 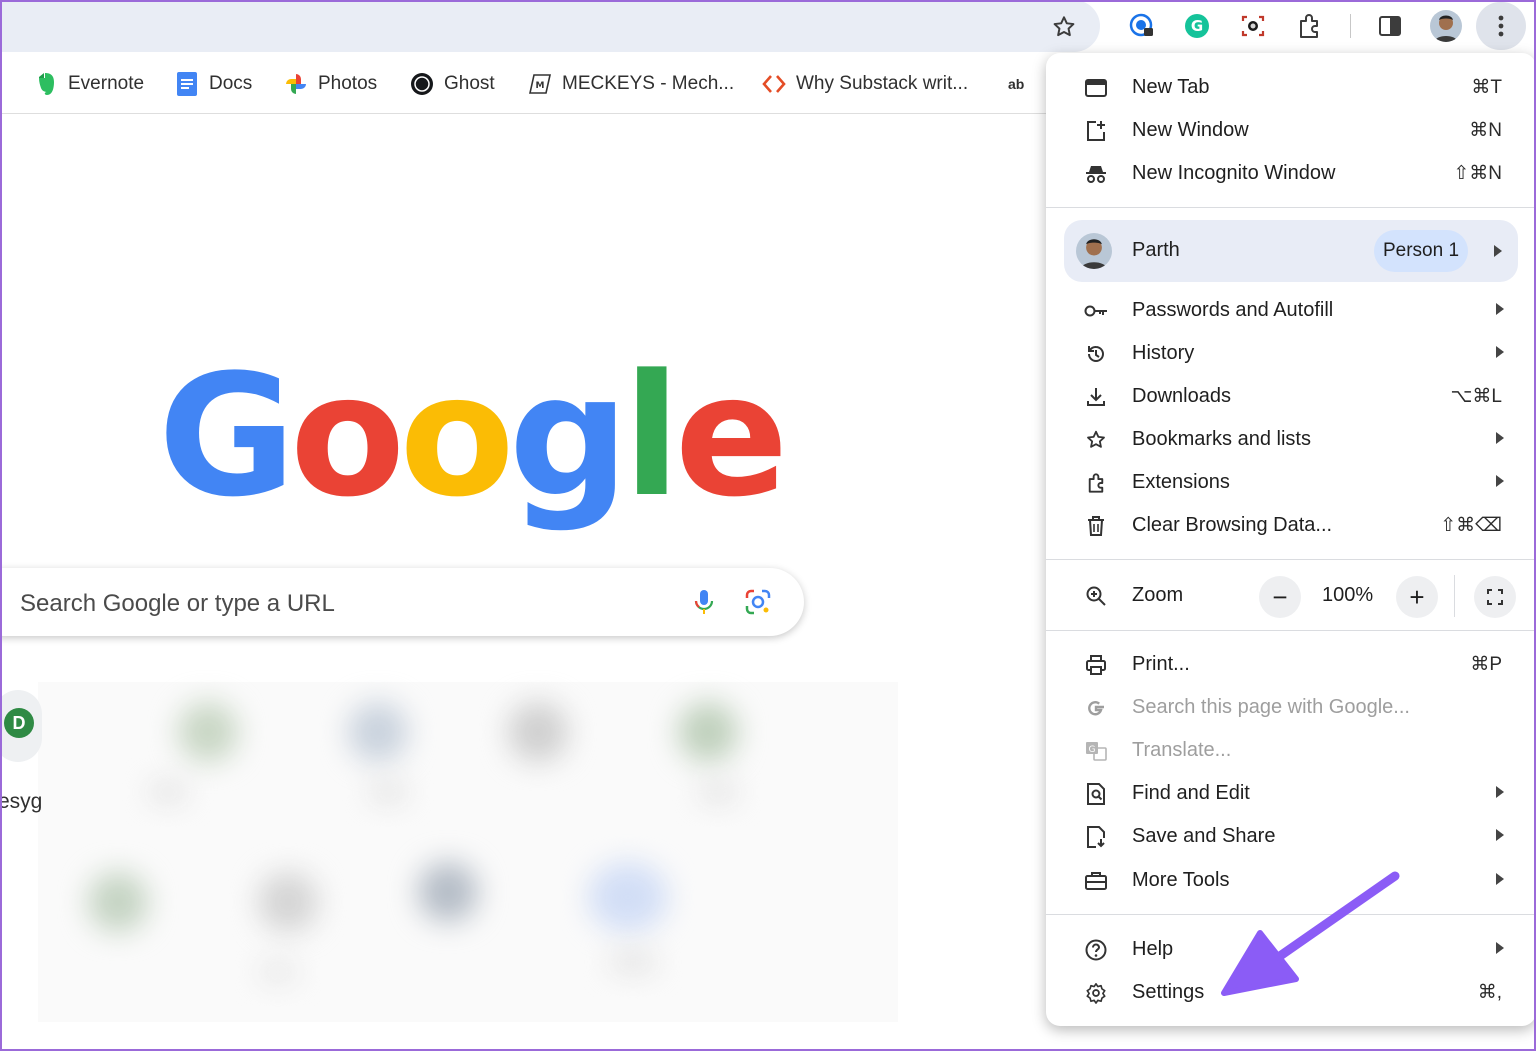 What do you see at coordinates (1291, 482) in the screenshot?
I see `menu-item-extensions: Extensions` at bounding box center [1291, 482].